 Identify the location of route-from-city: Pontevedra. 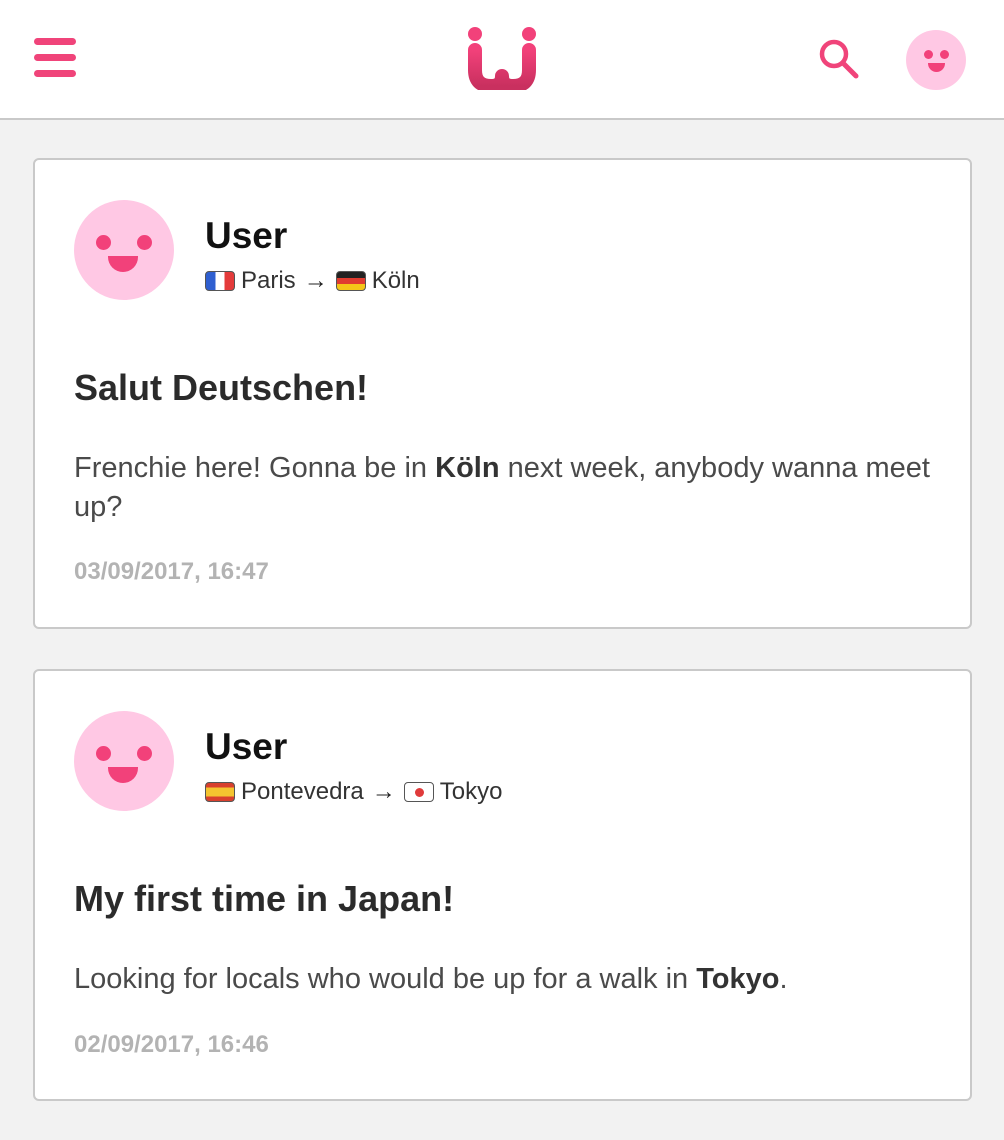
(302, 791).